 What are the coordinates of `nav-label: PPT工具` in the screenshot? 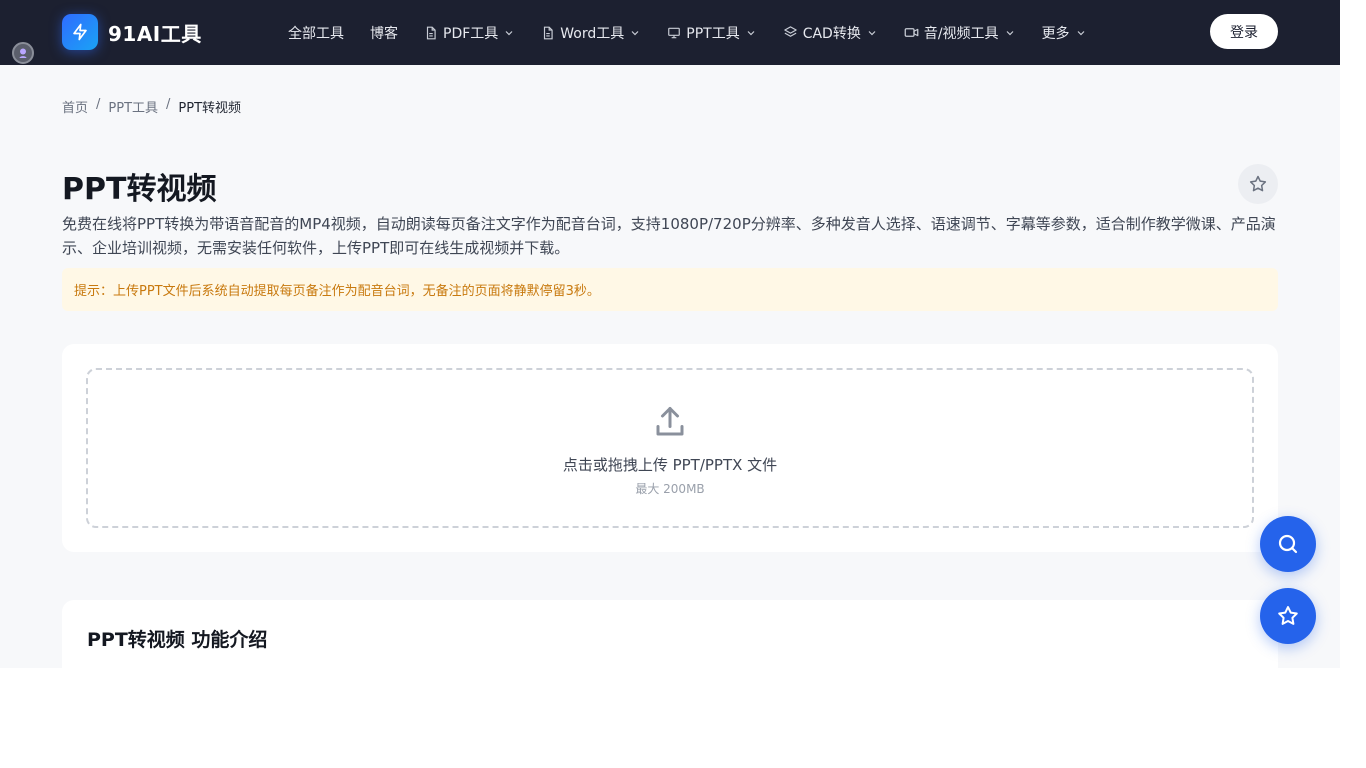 It's located at (713, 33).